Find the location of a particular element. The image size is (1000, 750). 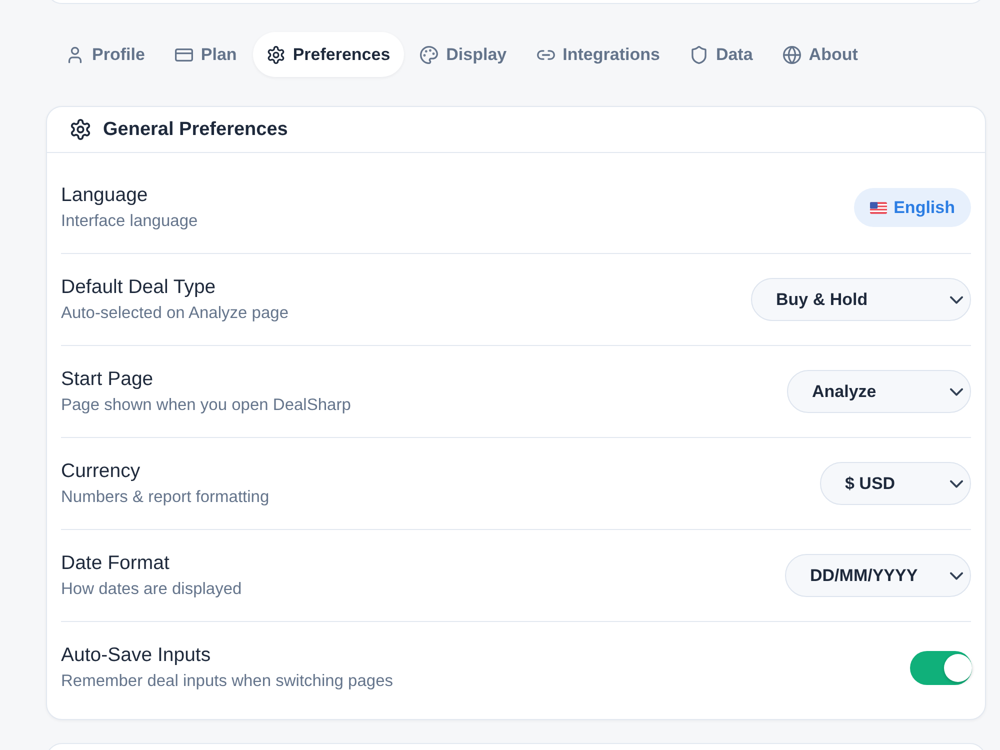

tab: Preferences is located at coordinates (328, 54).